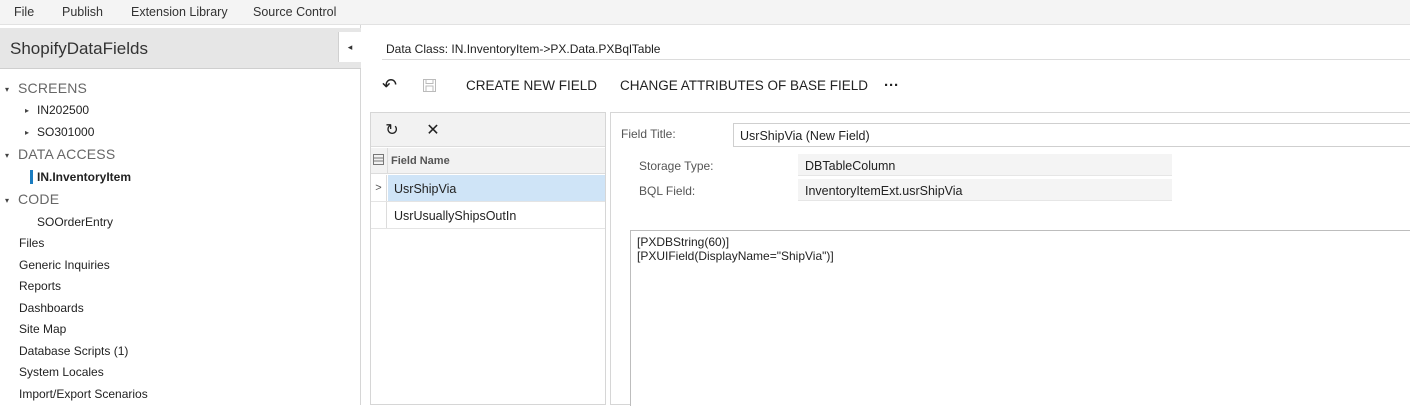 Image resolution: width=1410 pixels, height=406 pixels. Describe the element at coordinates (896, 59) in the screenshot. I see `divider` at that location.